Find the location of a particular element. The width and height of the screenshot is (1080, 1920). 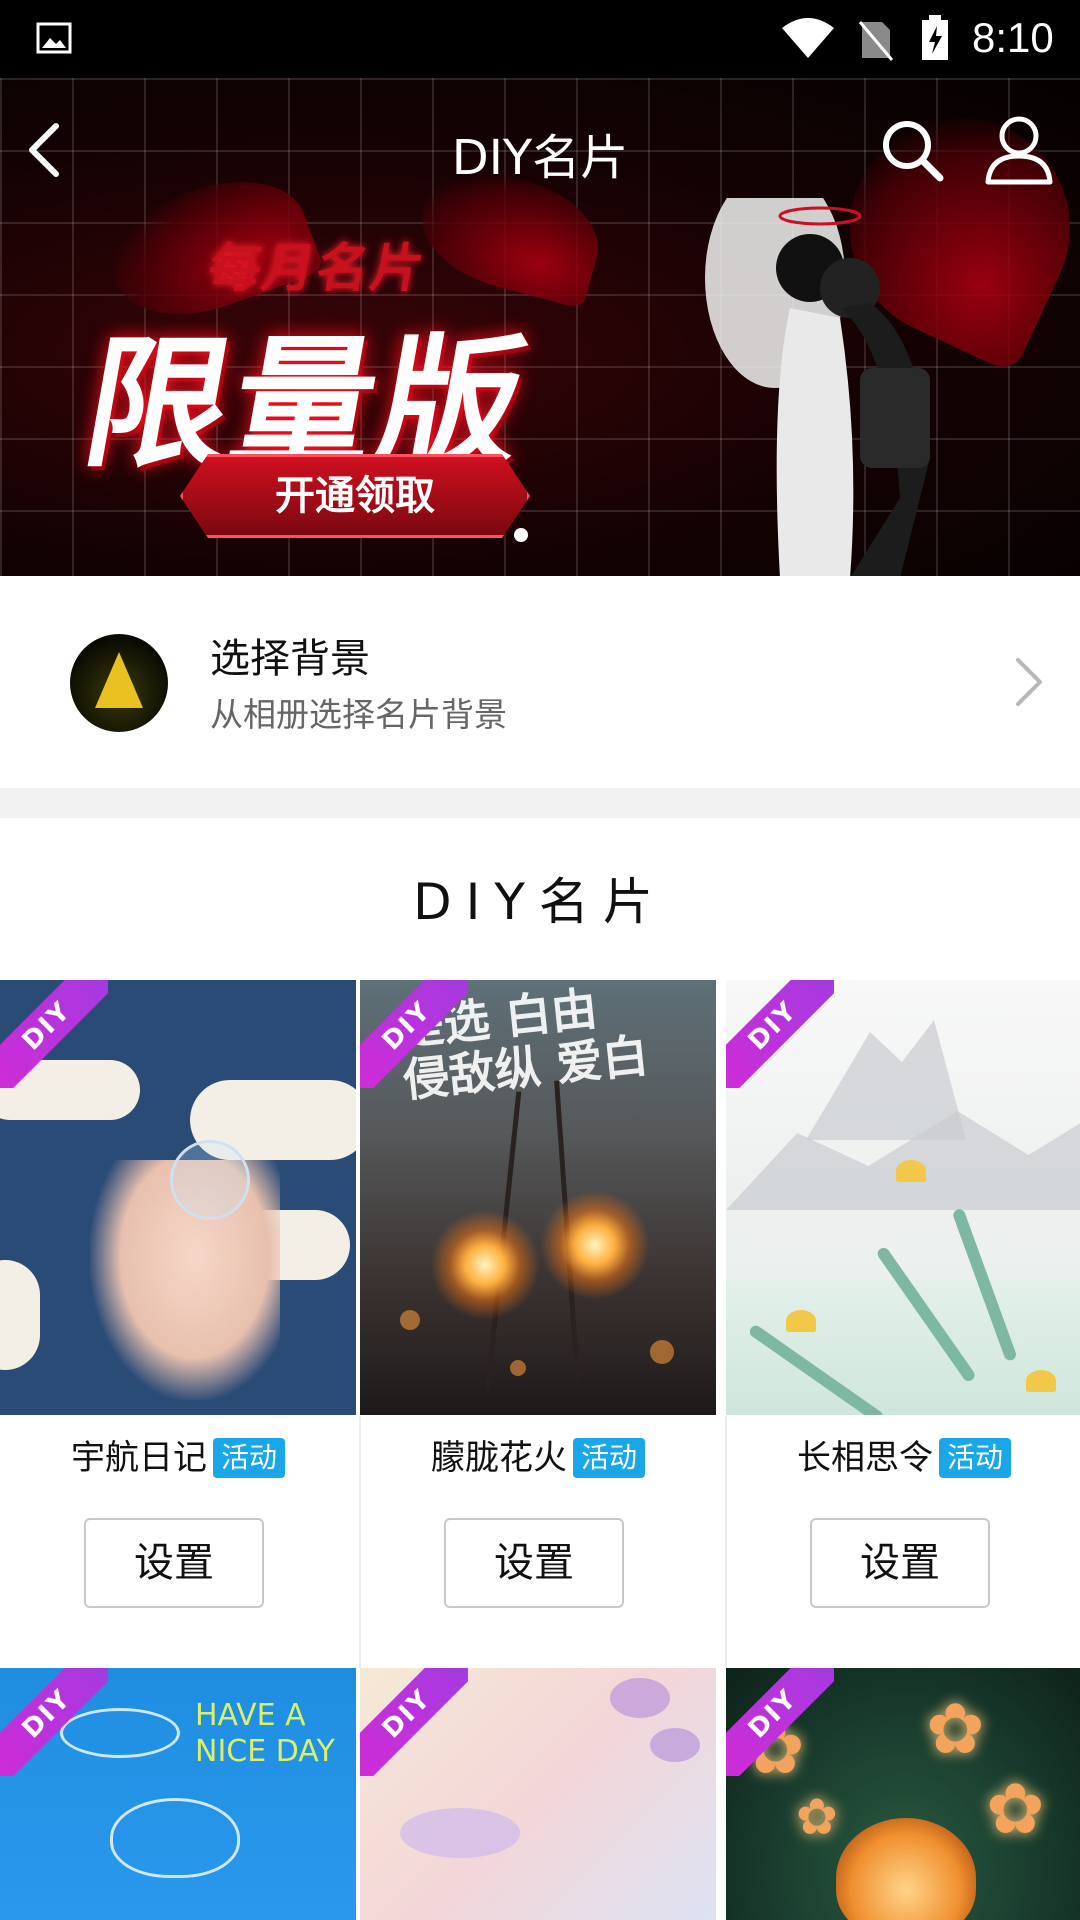

helmet-shape is located at coordinates (210, 1180).